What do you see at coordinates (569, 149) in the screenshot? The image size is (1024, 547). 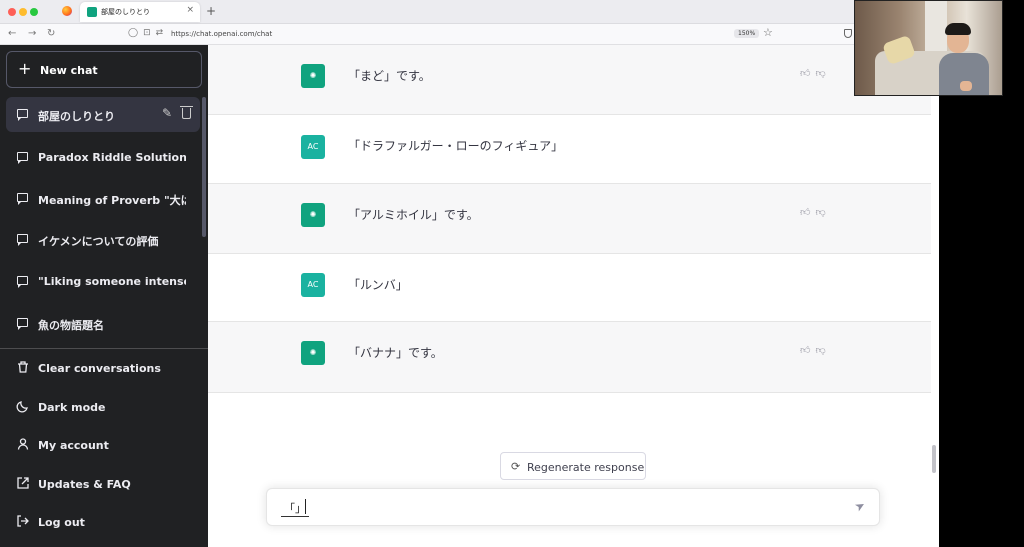 I see `user-message: AC 「ドラファルガー・ローのフィギュア」` at bounding box center [569, 149].